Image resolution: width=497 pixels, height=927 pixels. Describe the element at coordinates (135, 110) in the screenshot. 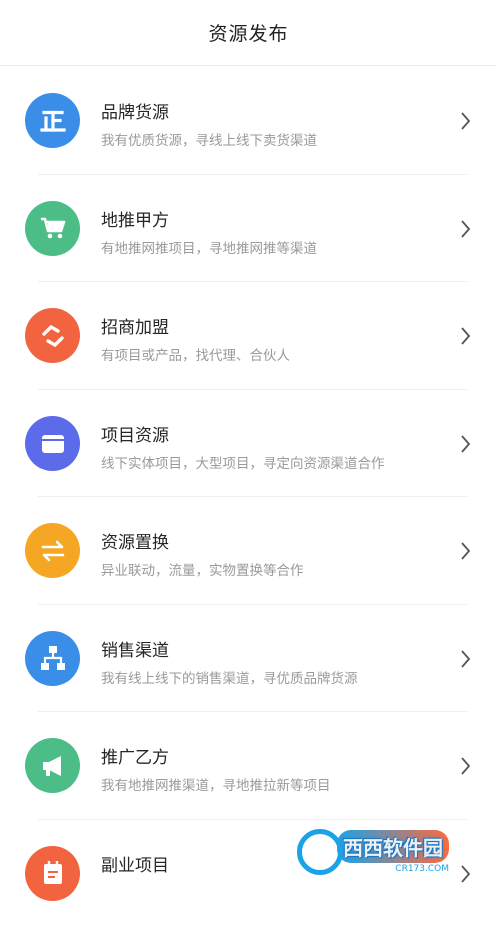

I see `item-title: 品牌货源` at that location.